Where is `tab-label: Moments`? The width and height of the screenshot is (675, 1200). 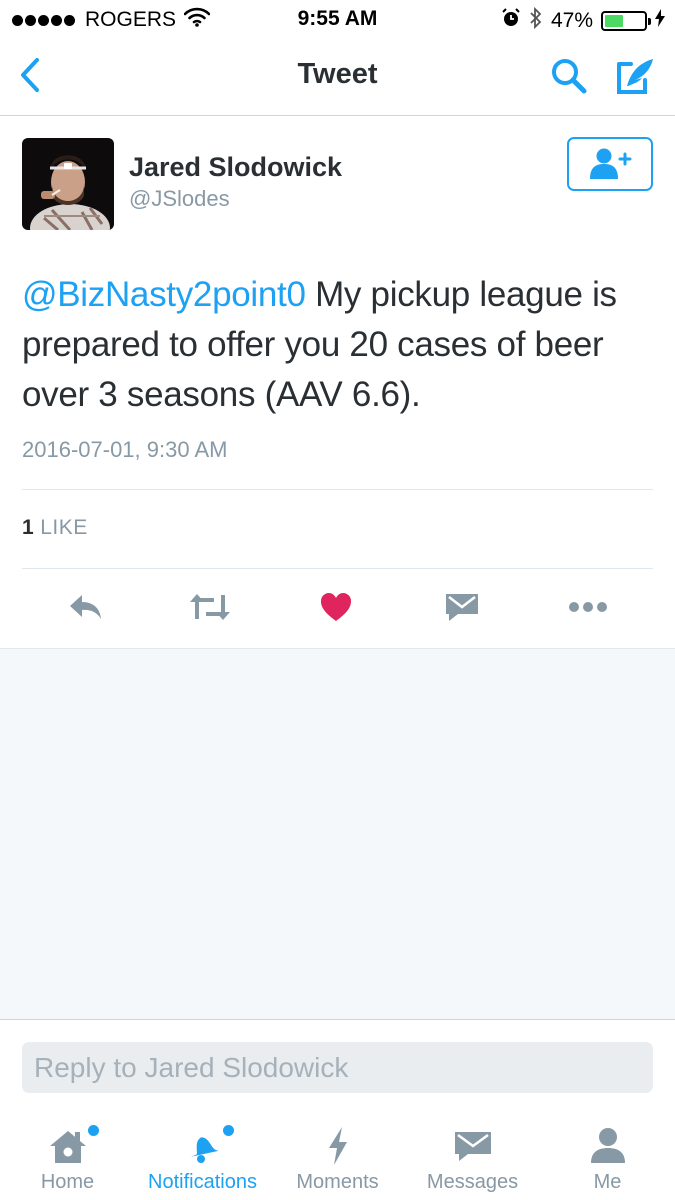
tab-label: Moments is located at coordinates (337, 1182).